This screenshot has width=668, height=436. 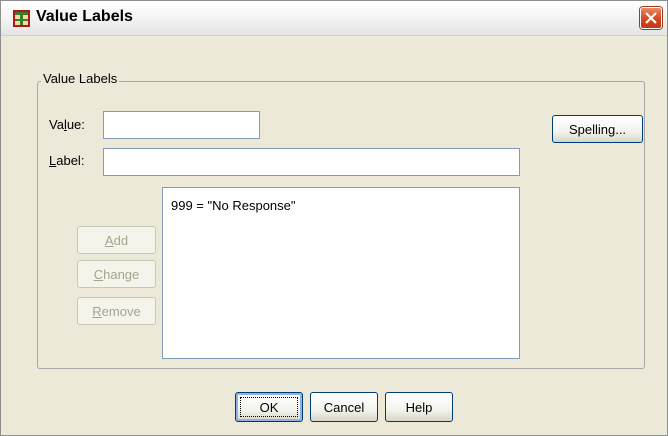 What do you see at coordinates (419, 407) in the screenshot?
I see `help-button: Help` at bounding box center [419, 407].